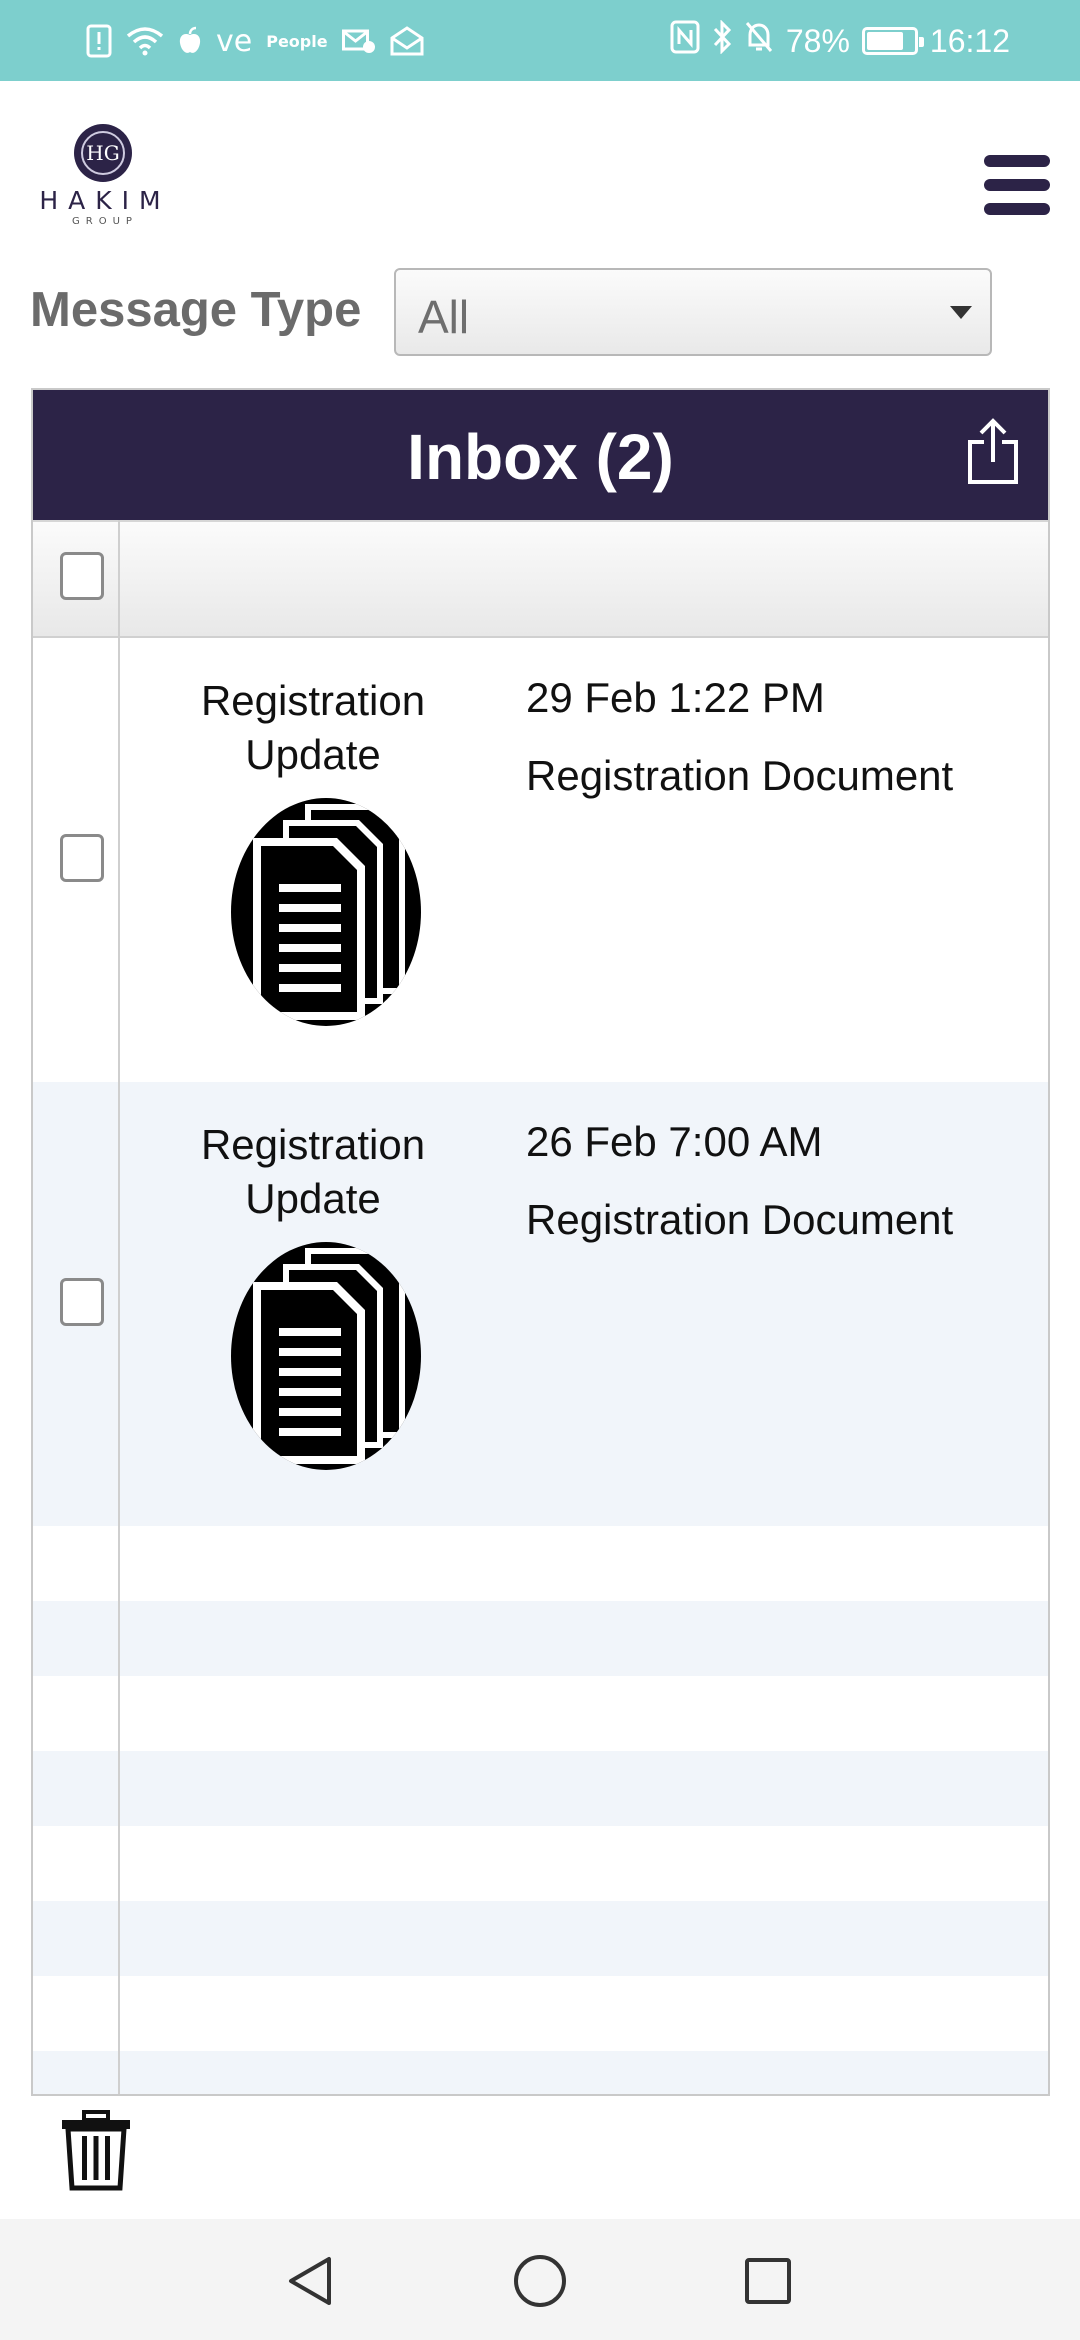 The height and width of the screenshot is (2340, 1080). I want to click on carrier-text: ve, so click(234, 41).